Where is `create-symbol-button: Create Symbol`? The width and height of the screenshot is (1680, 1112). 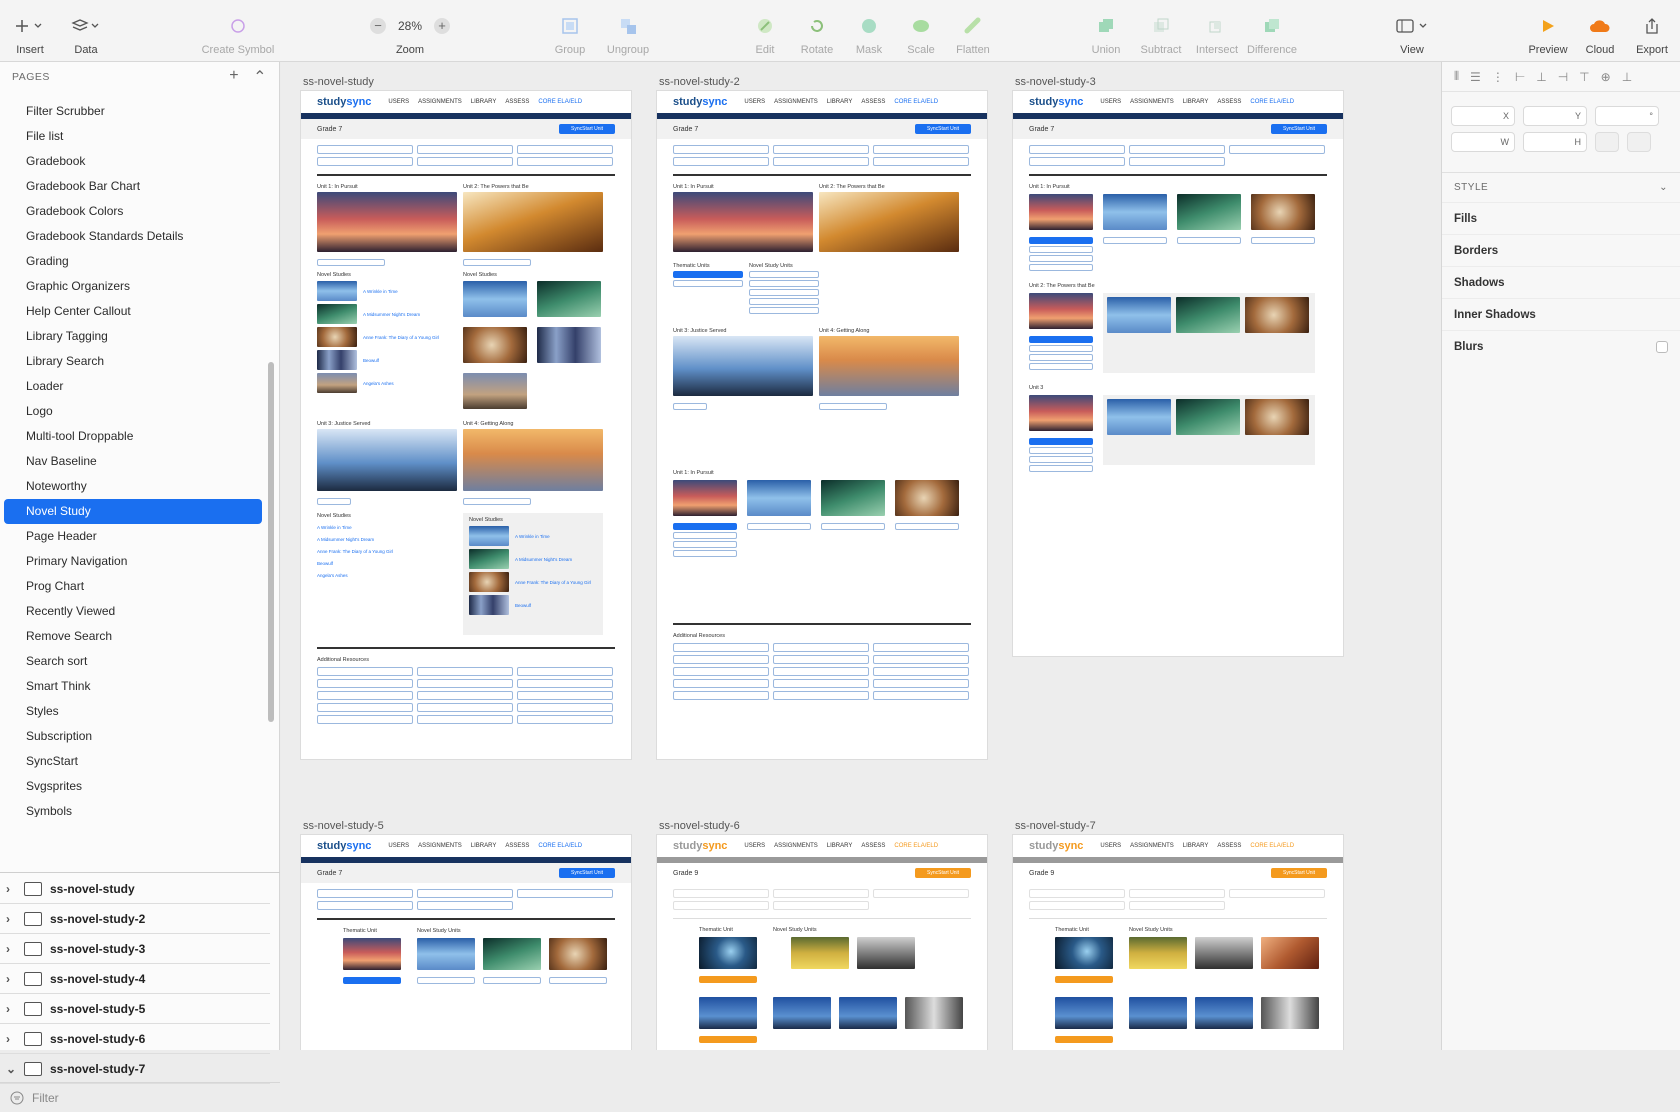
create-symbol-button: Create Symbol is located at coordinates (238, 32).